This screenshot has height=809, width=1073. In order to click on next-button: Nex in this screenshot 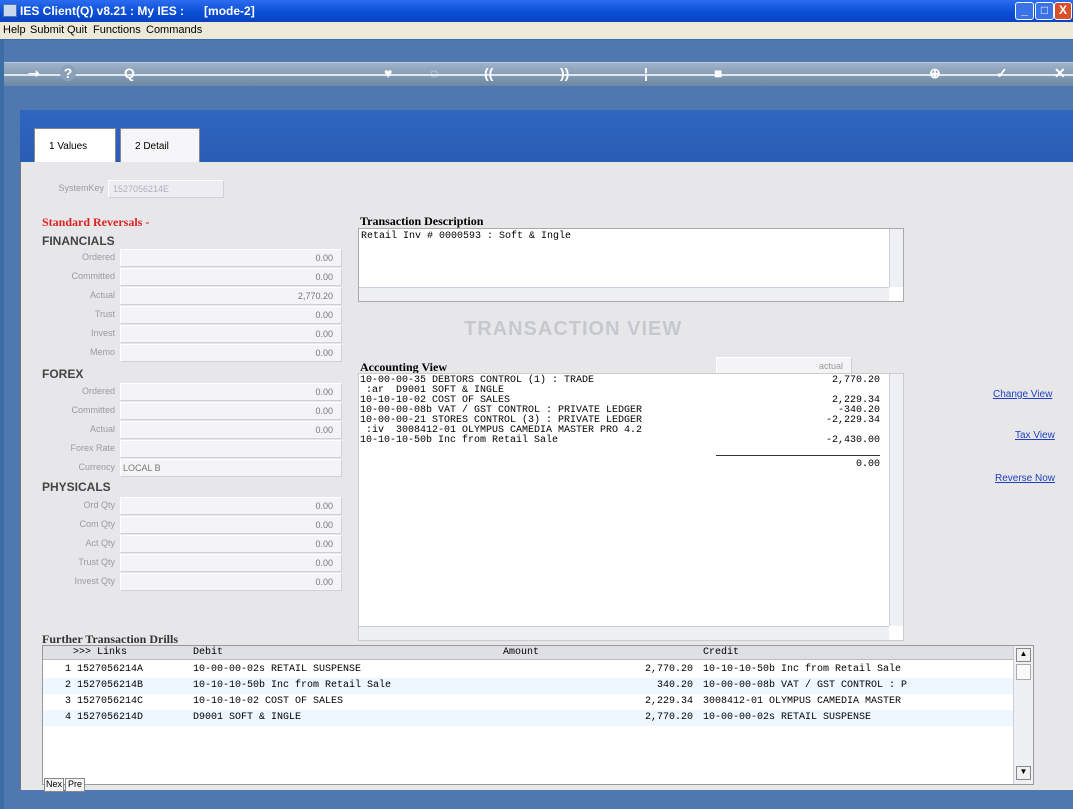, I will do `click(54, 785)`.